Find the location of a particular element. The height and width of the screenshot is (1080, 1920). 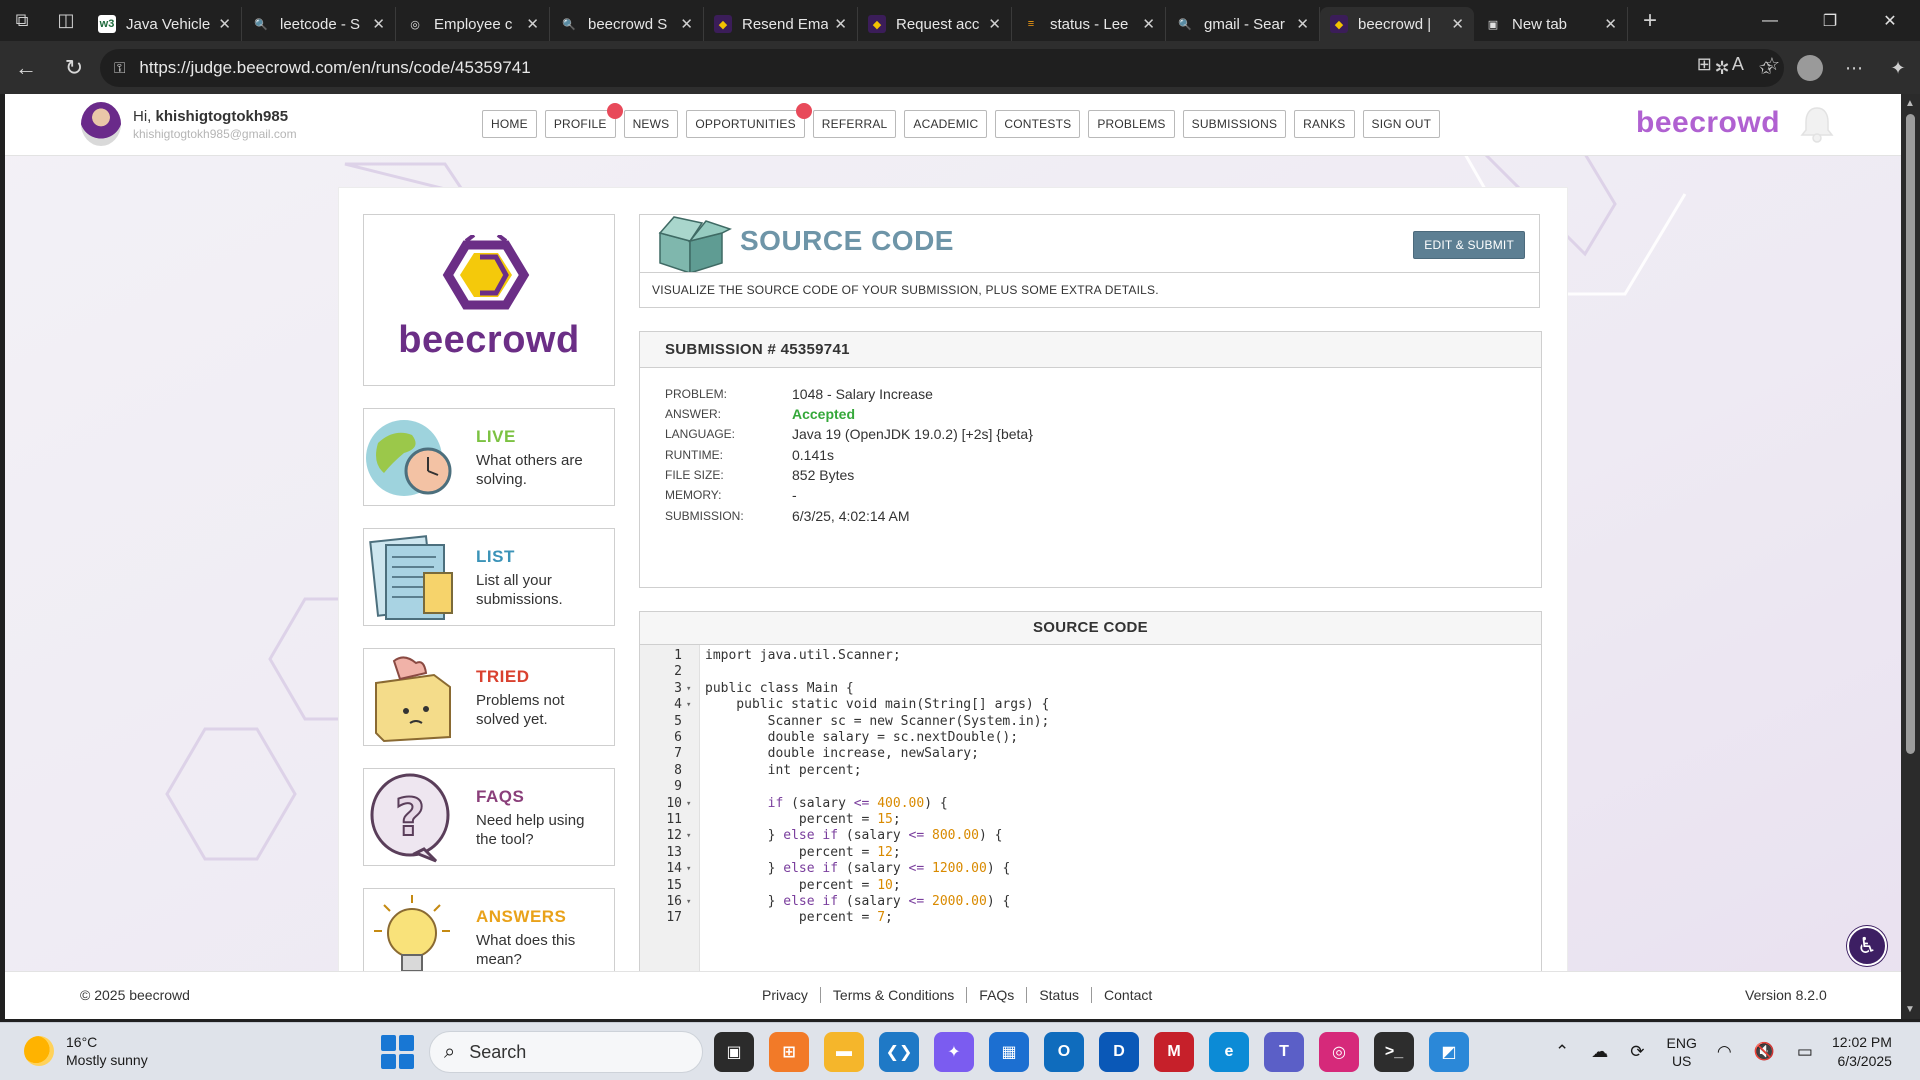

accessibility-icon: ♿ is located at coordinates (1867, 946).